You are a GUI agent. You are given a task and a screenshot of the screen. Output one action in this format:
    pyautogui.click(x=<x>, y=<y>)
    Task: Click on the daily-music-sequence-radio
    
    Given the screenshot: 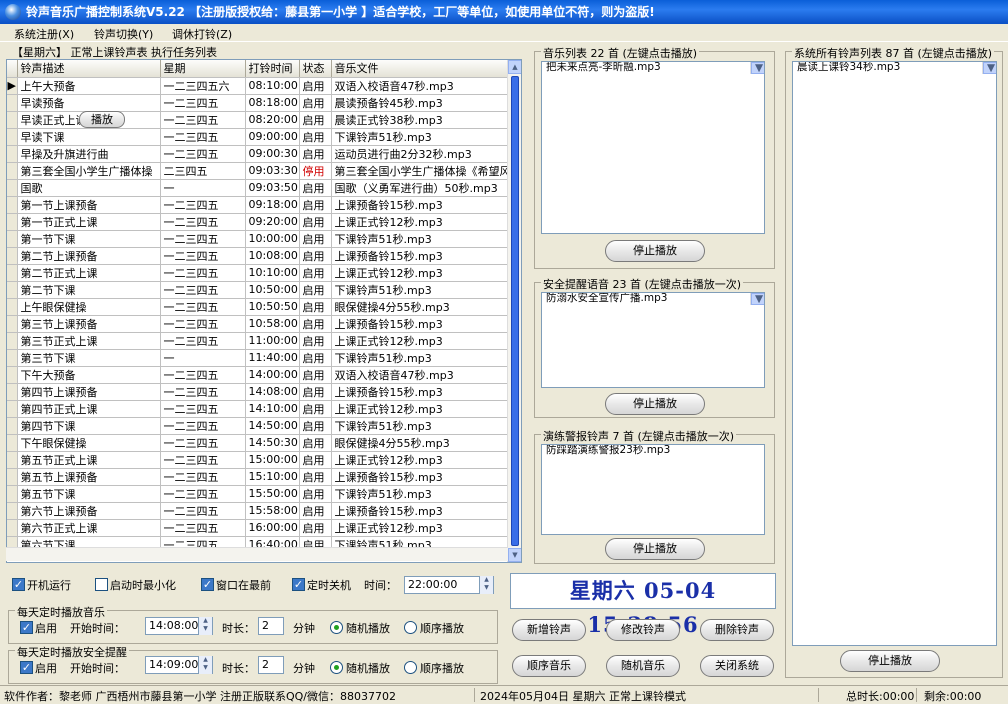 What is the action you would take?
    pyautogui.click(x=410, y=627)
    